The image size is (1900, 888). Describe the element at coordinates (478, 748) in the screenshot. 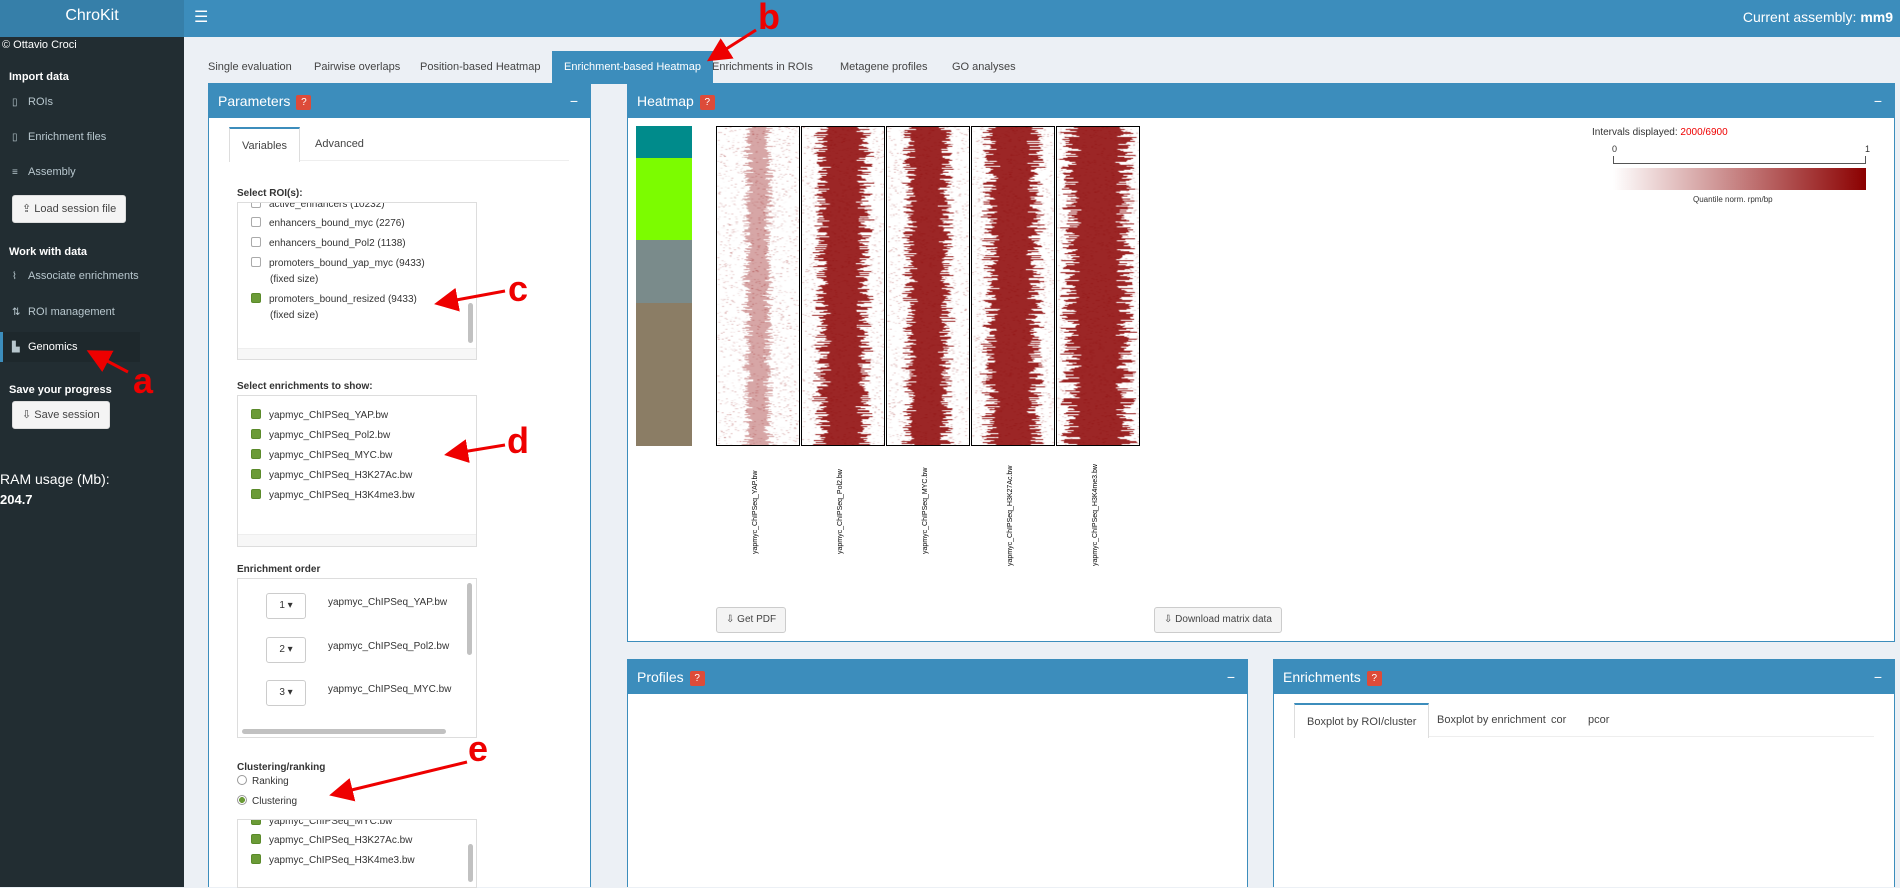

I see `annotation-e: e` at that location.